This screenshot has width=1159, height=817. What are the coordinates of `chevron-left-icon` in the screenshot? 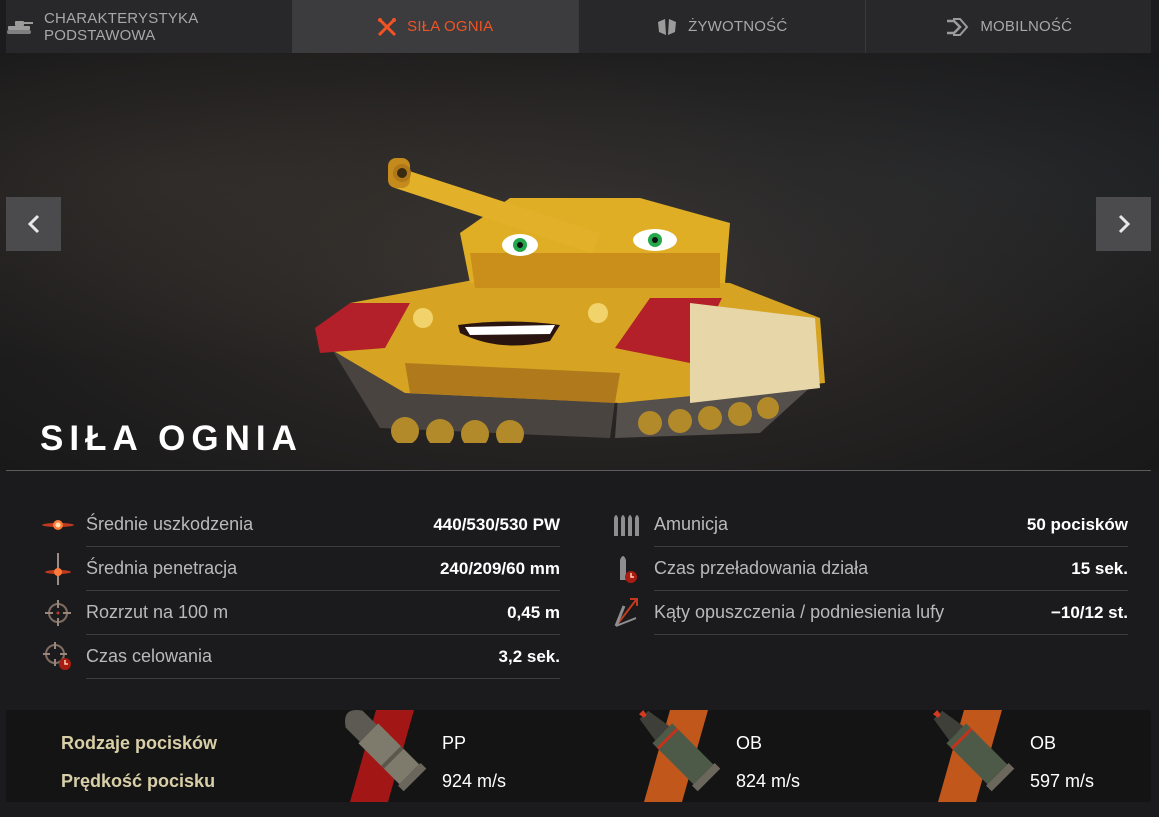 It's located at (33, 224).